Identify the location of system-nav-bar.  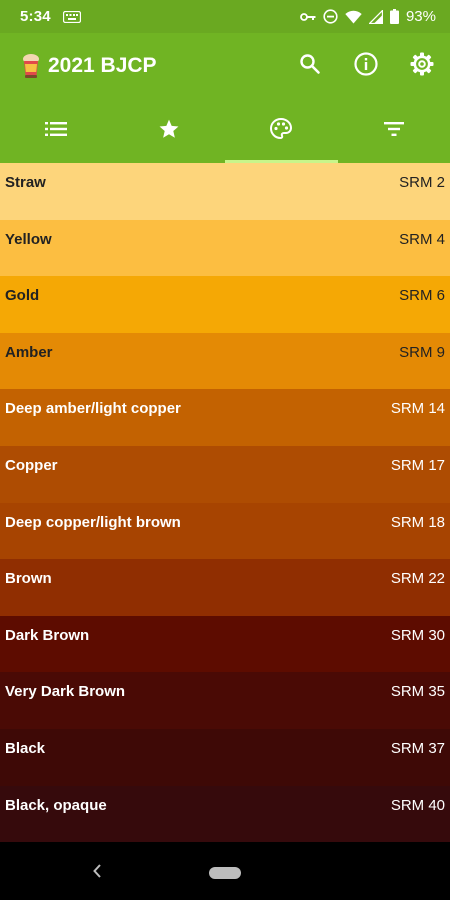
(225, 873).